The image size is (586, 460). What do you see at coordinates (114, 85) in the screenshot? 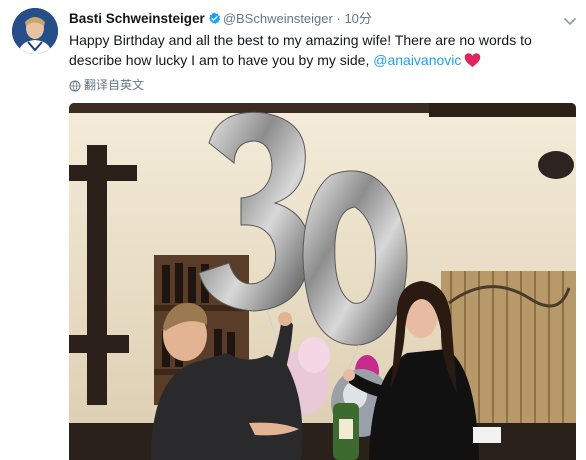
I see `translate-label: 翻译自英文` at bounding box center [114, 85].